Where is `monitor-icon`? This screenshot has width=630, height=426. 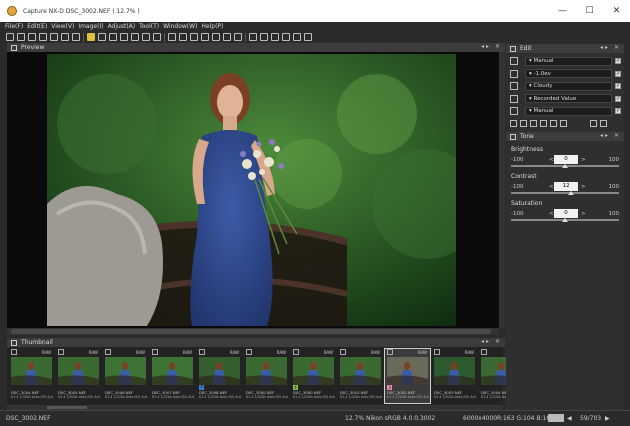
monitor-icon is located at coordinates (253, 37).